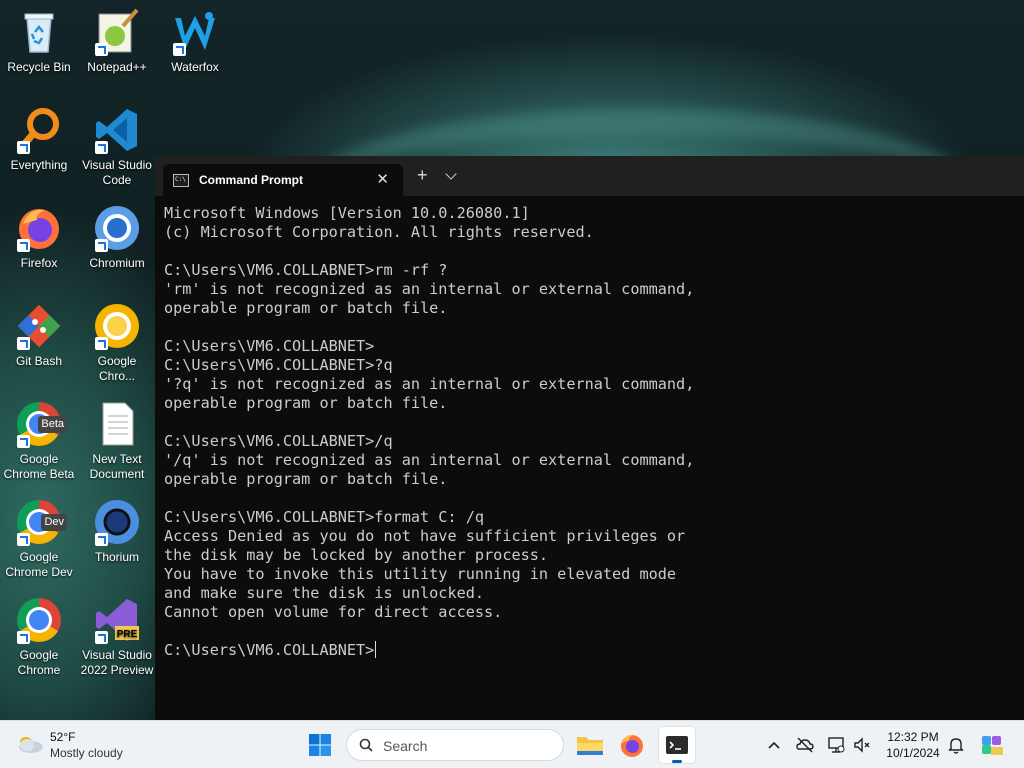 This screenshot has width=1024, height=768. I want to click on thorium-icon, so click(117, 522).